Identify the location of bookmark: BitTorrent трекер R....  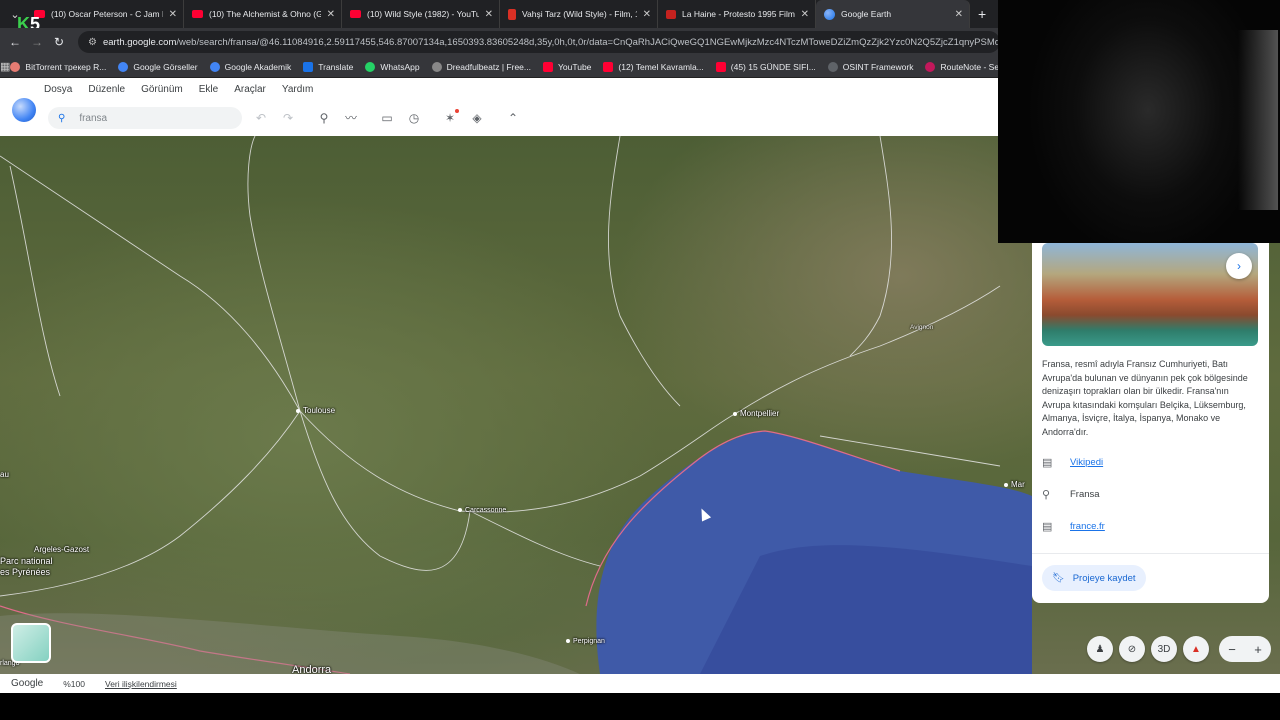
(58, 66).